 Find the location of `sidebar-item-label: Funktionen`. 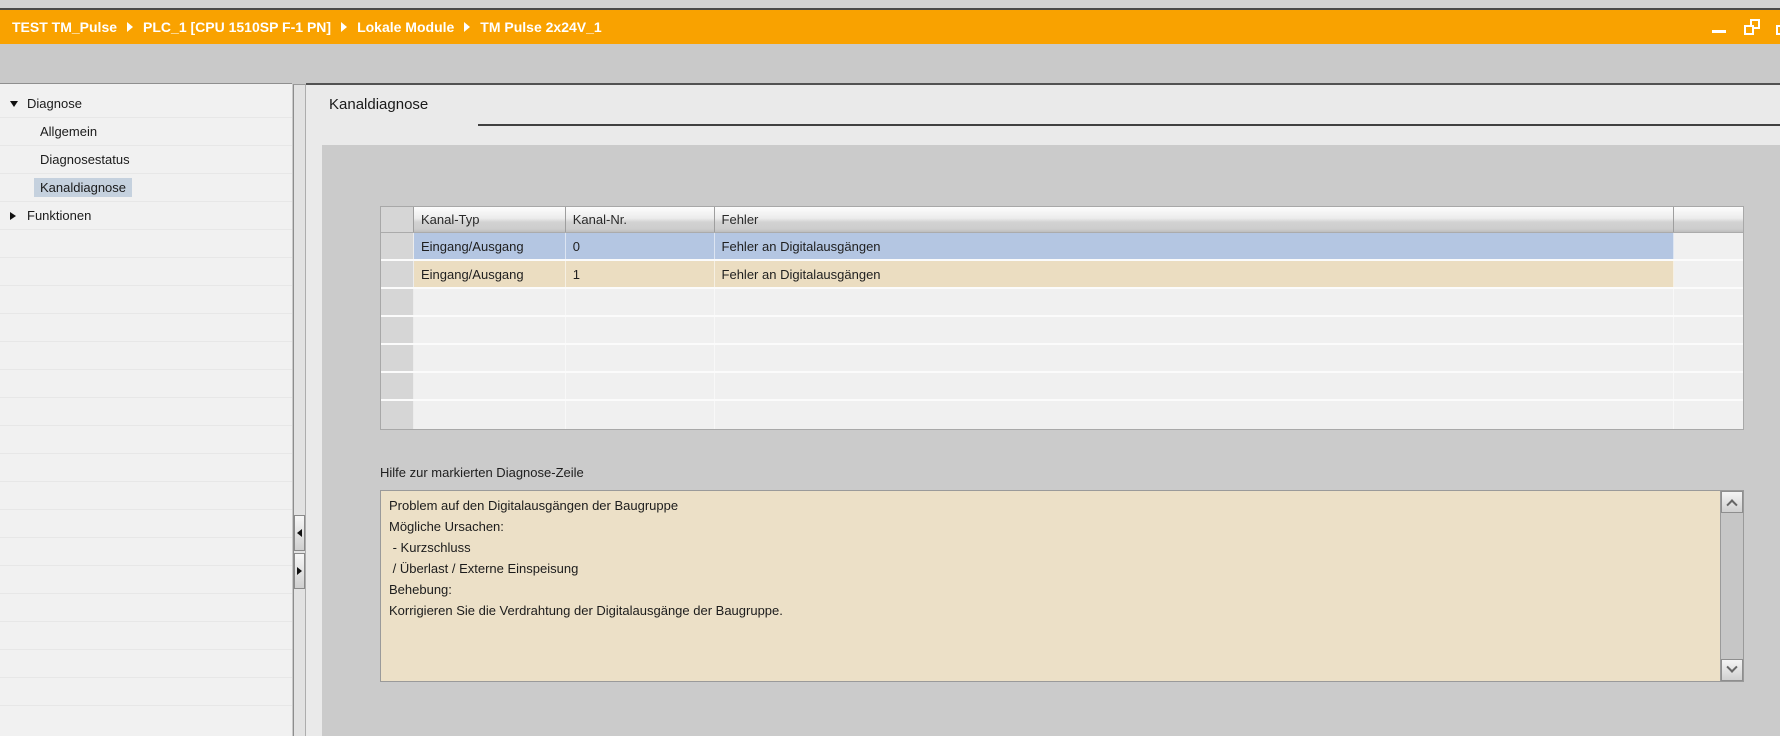

sidebar-item-label: Funktionen is located at coordinates (59, 215).